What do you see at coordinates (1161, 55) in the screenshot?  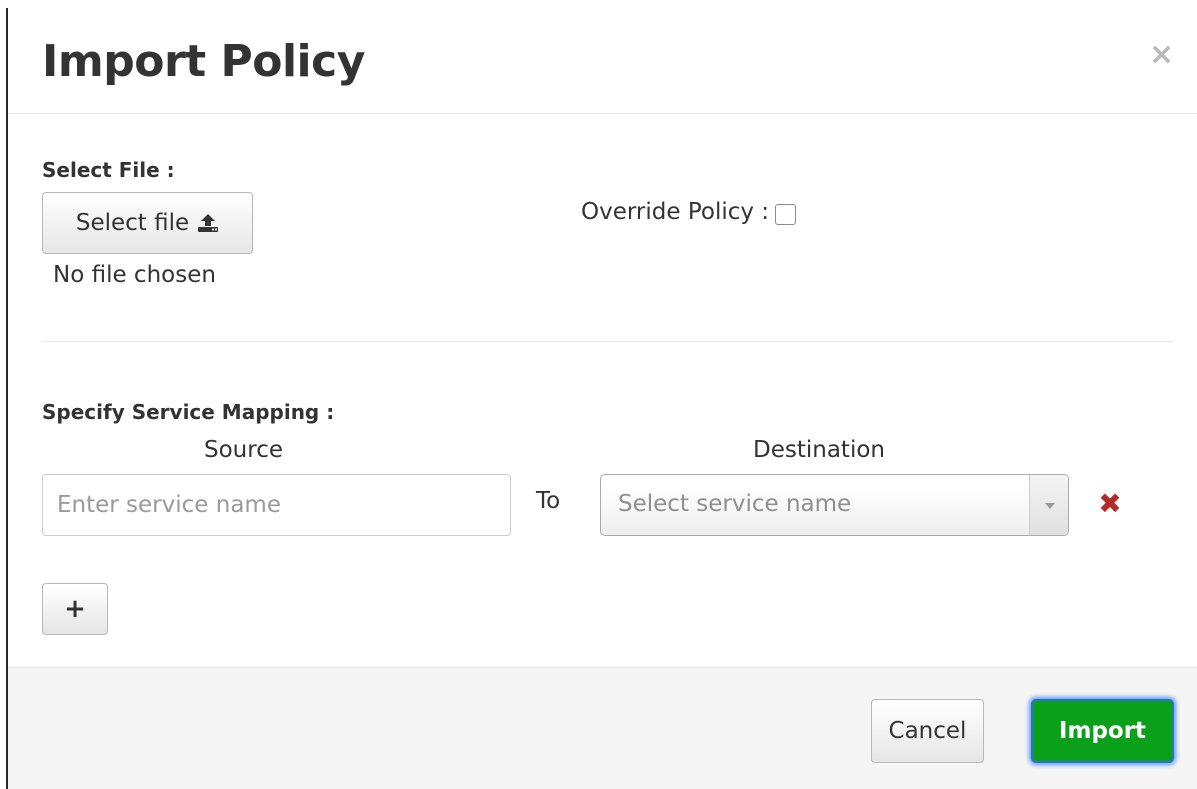 I see `close-icon: ×` at bounding box center [1161, 55].